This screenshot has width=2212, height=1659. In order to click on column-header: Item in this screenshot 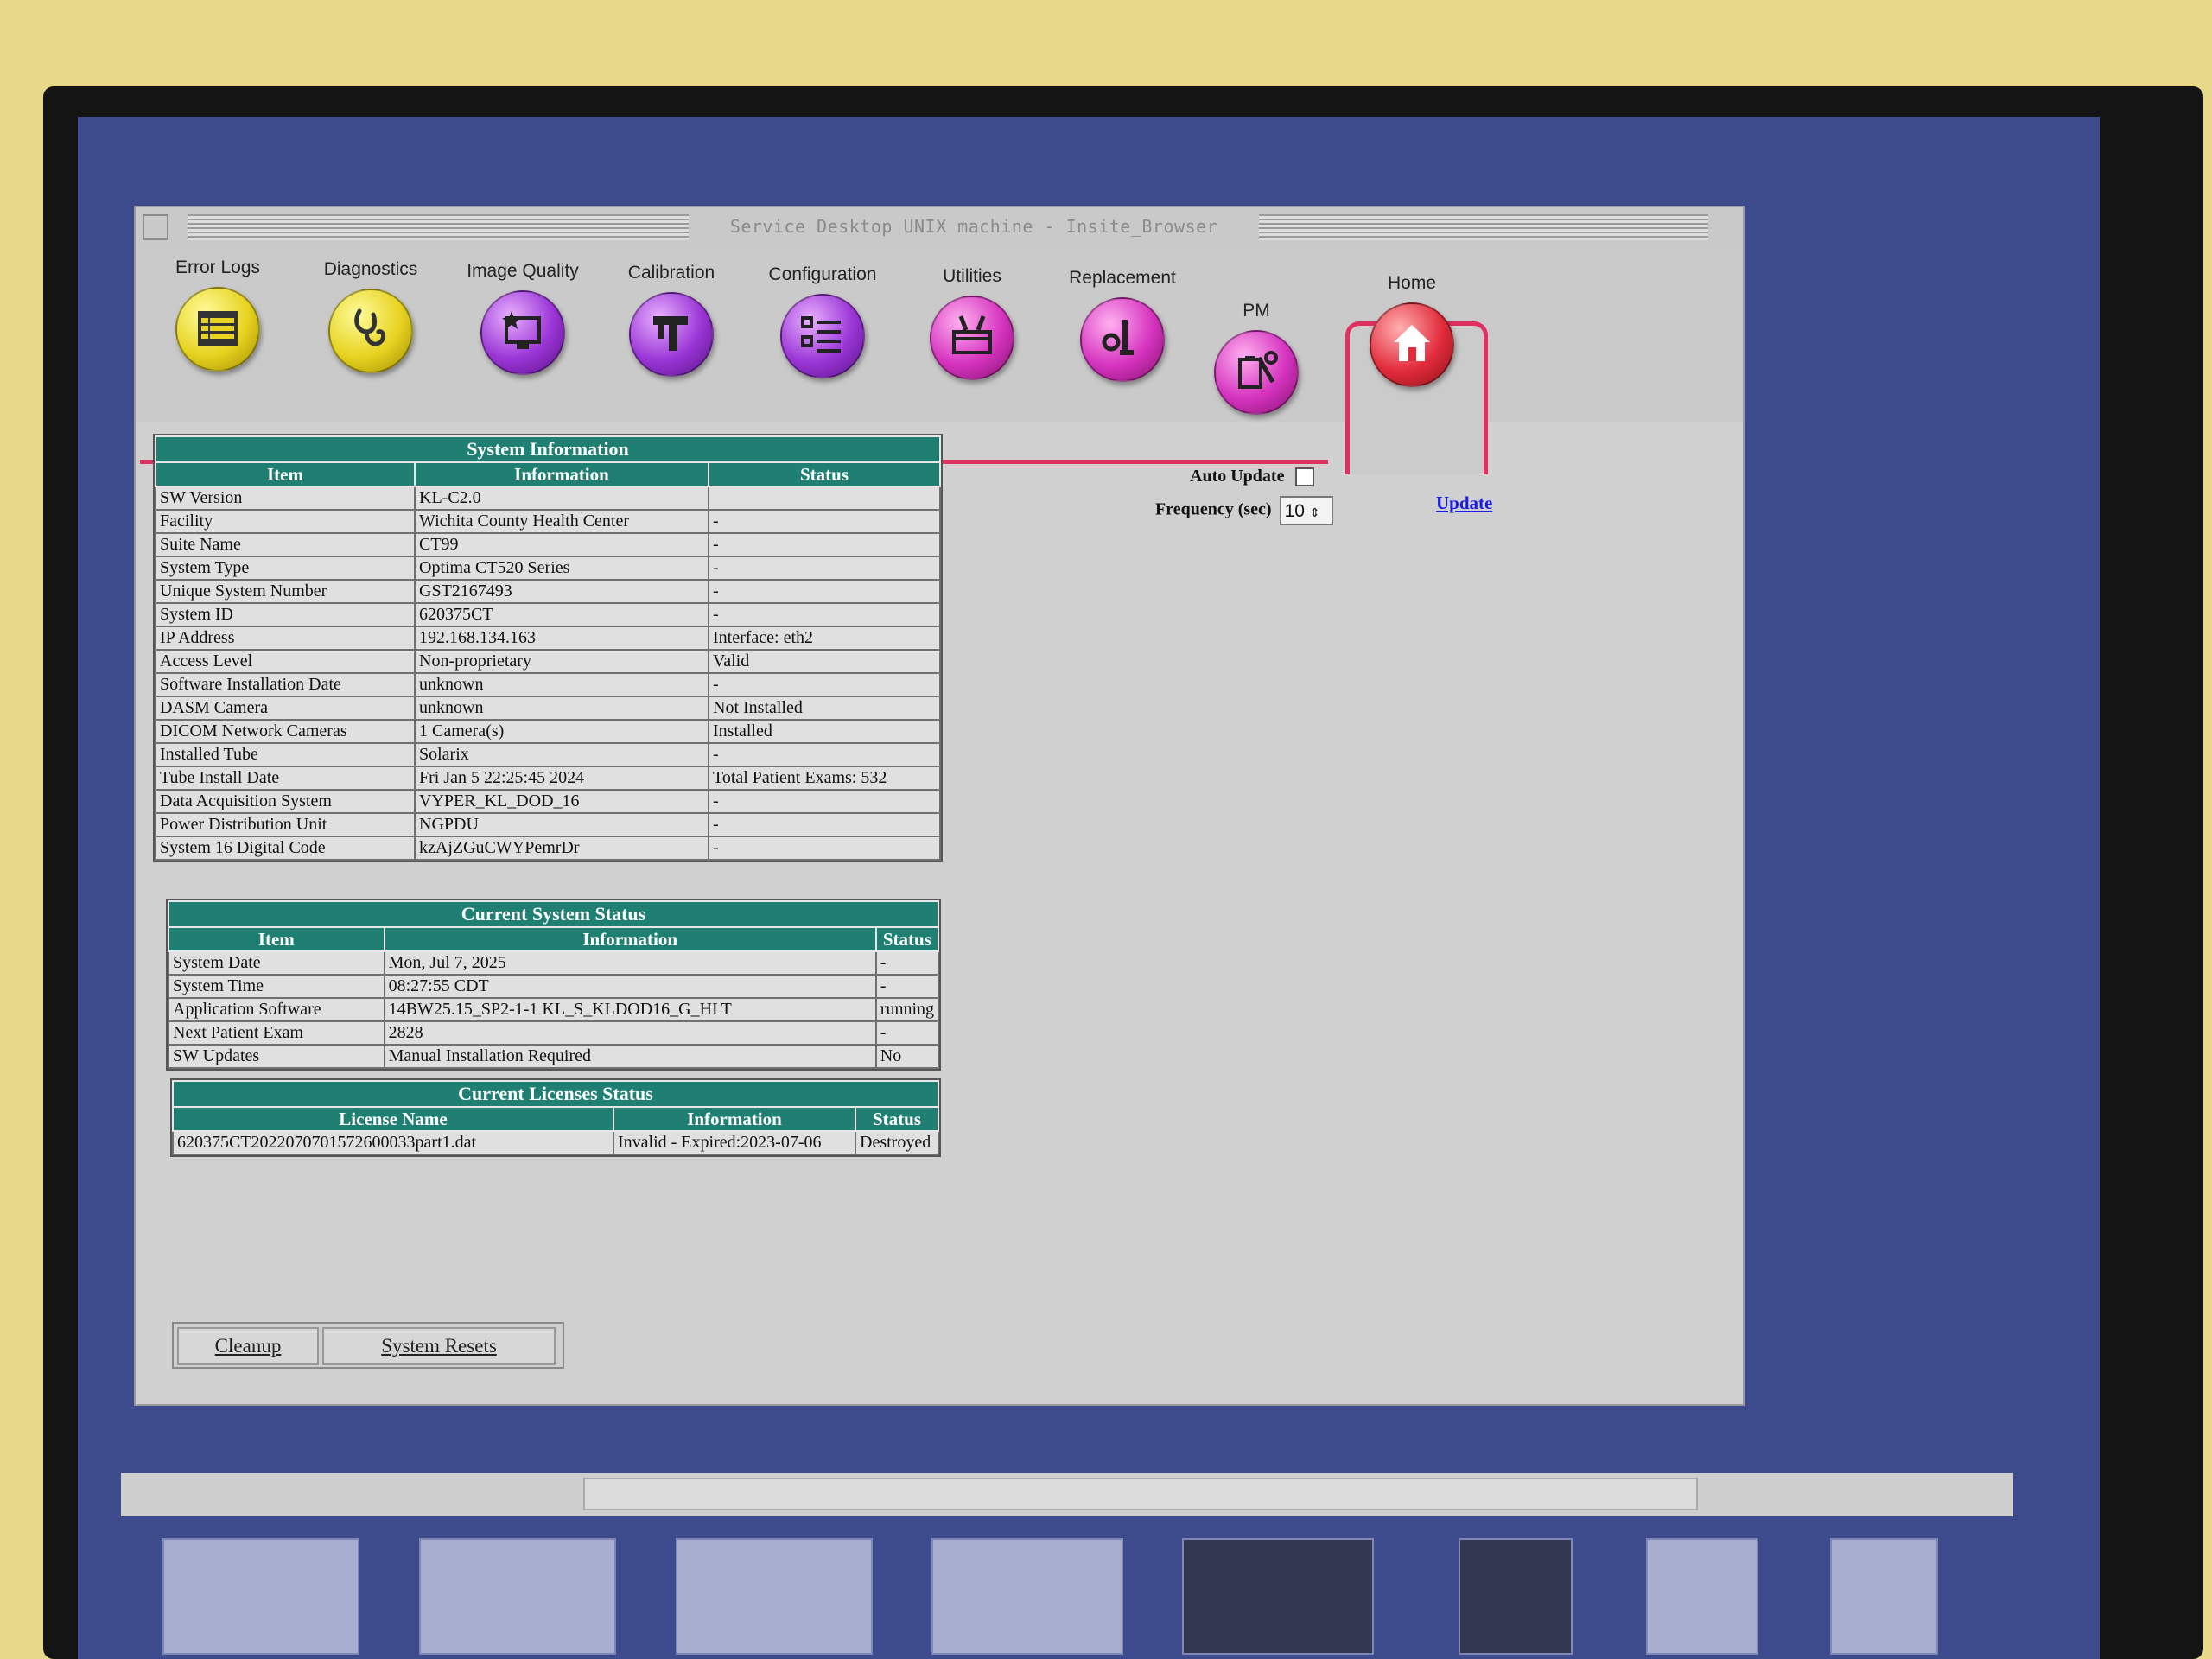, I will do `click(276, 939)`.